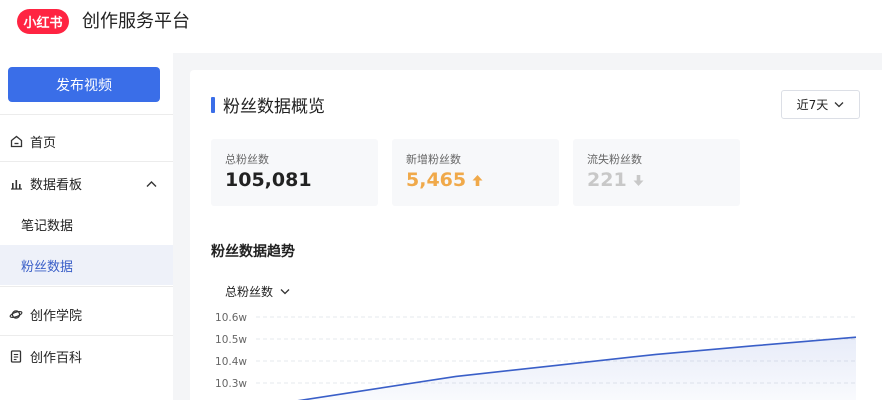 The width and height of the screenshot is (882, 400). I want to click on stat-value-text: 5,465, so click(436, 180).